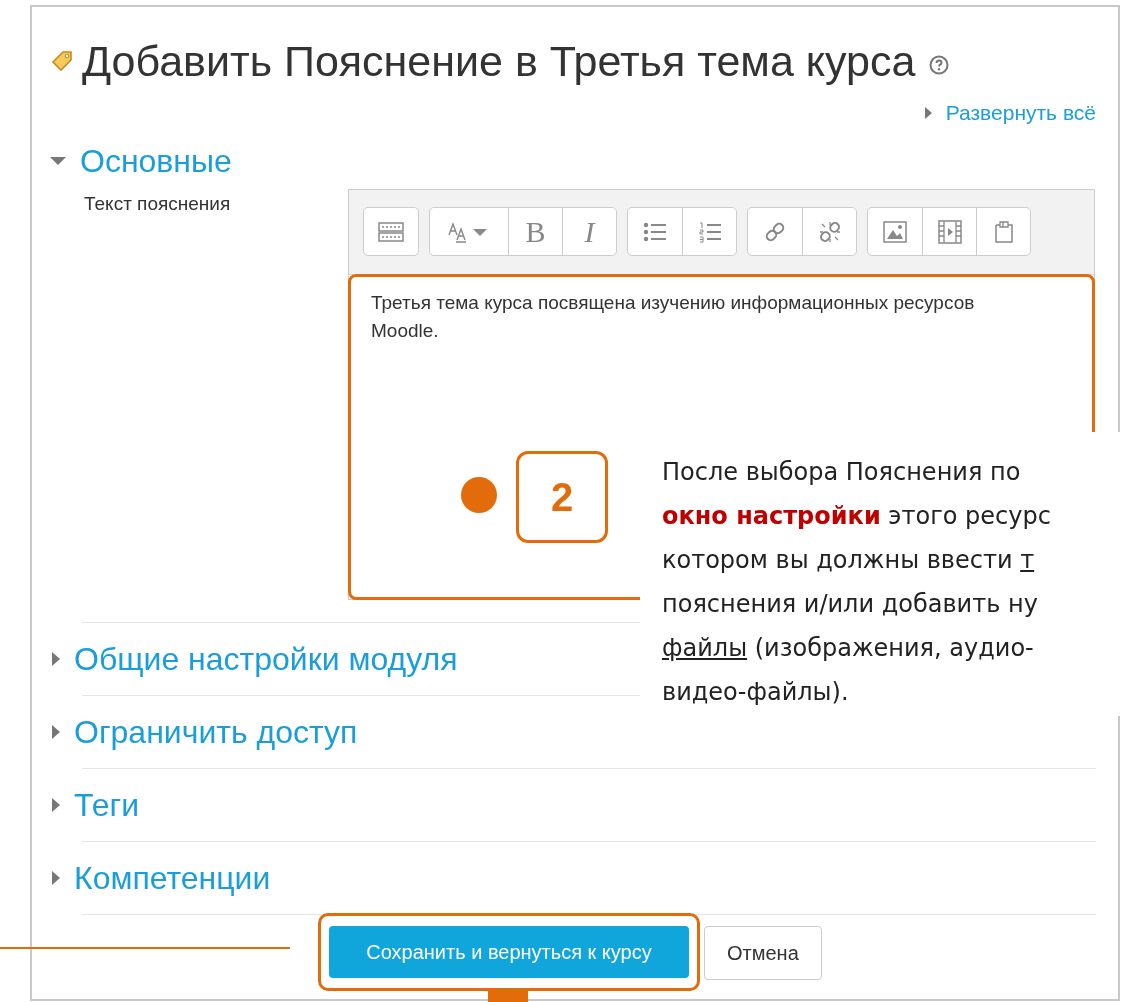 This screenshot has width=1124, height=1002. Describe the element at coordinates (499, 61) in the screenshot. I see `page-title: Добавить Пояснение в Третья тема курса` at that location.